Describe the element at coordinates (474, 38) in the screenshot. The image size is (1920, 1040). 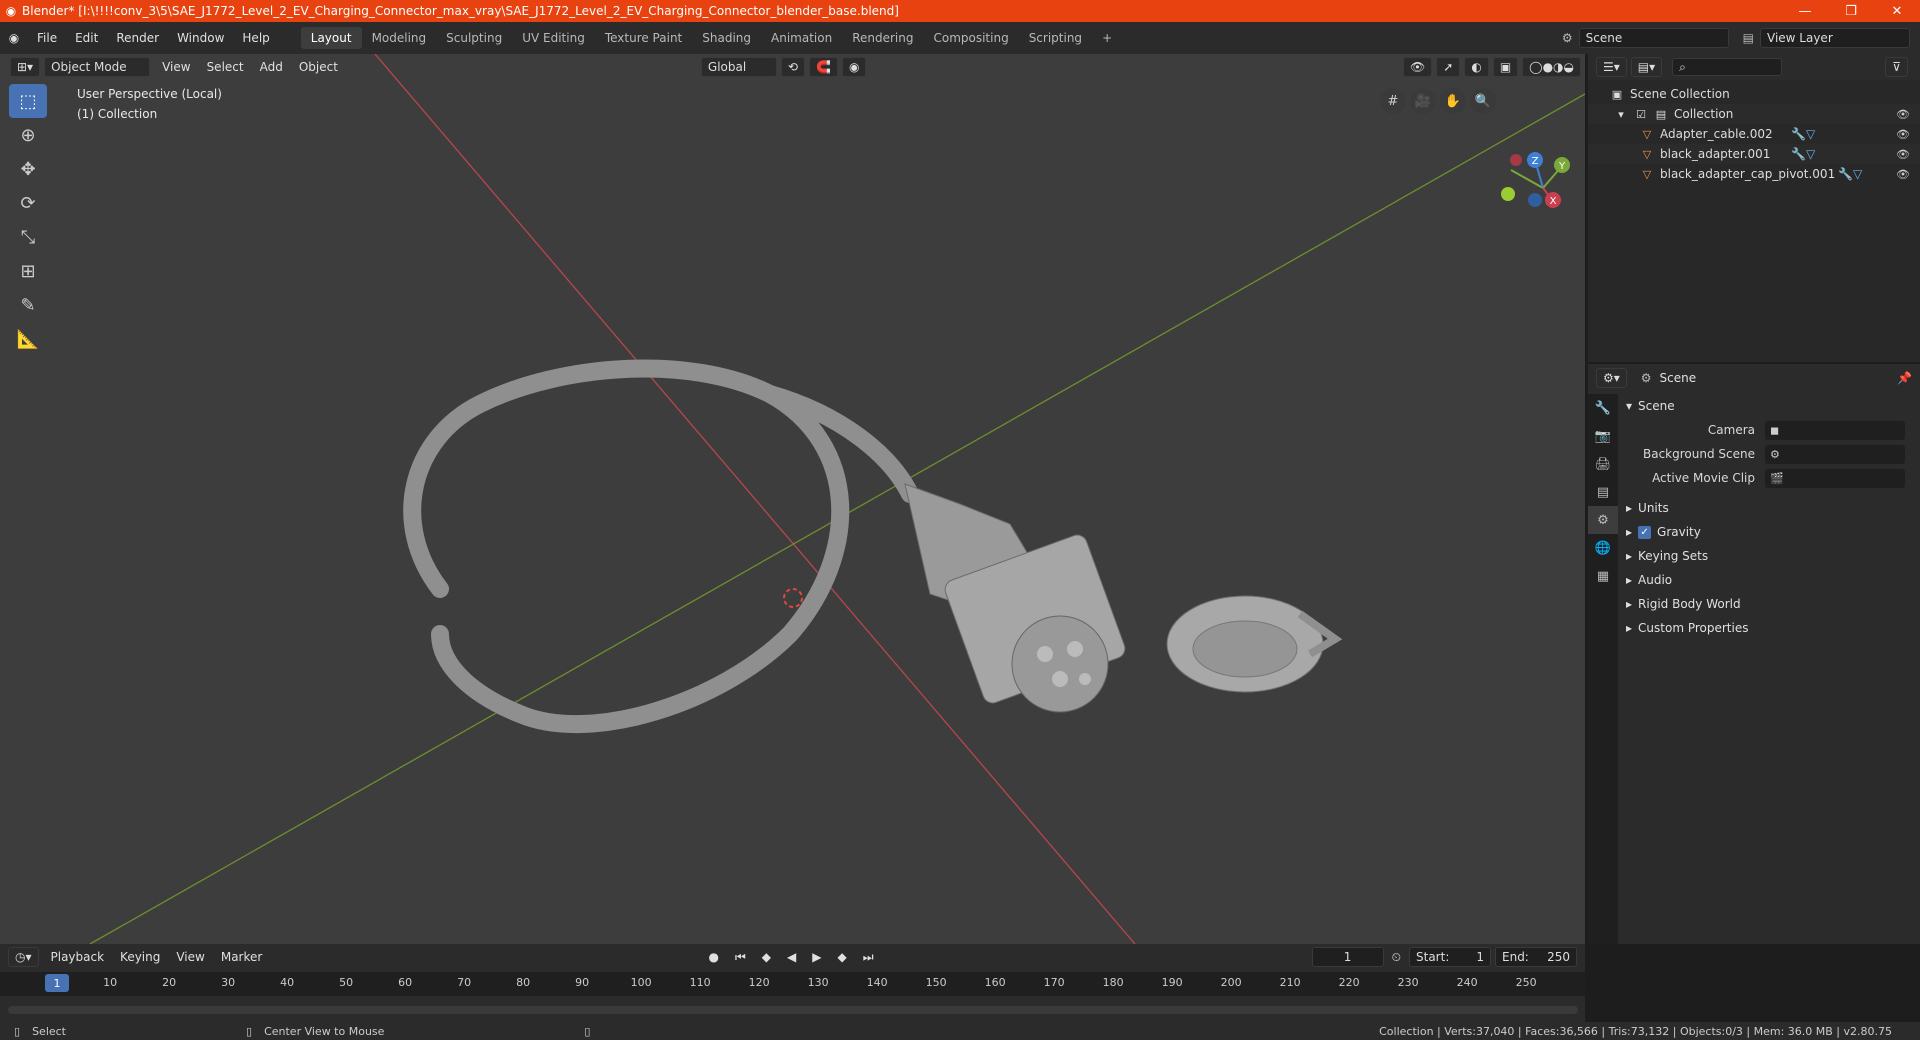
I see `tab-sculpting: Sculpting` at that location.